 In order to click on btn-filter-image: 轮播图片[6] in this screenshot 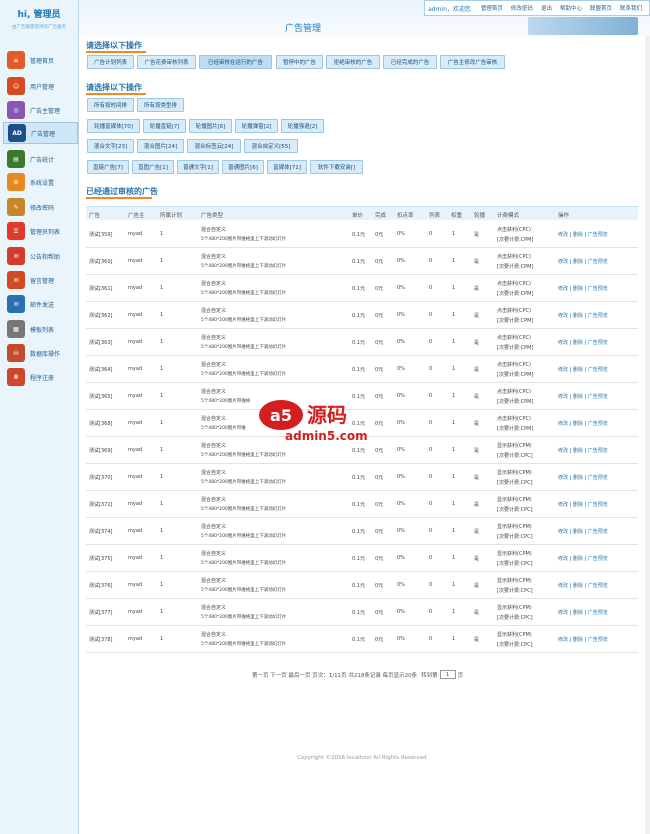, I will do `click(210, 126)`.